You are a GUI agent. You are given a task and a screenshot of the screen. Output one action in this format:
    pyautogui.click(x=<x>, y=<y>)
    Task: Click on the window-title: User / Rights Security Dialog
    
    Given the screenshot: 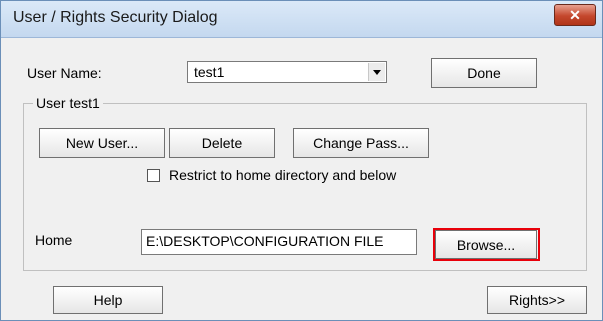 What is the action you would take?
    pyautogui.click(x=115, y=17)
    